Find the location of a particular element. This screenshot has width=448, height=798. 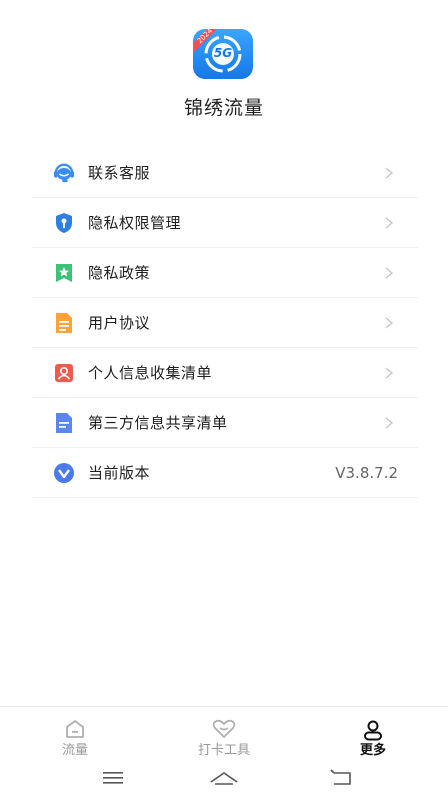

tab-label: 打卡工具 is located at coordinates (223, 750).